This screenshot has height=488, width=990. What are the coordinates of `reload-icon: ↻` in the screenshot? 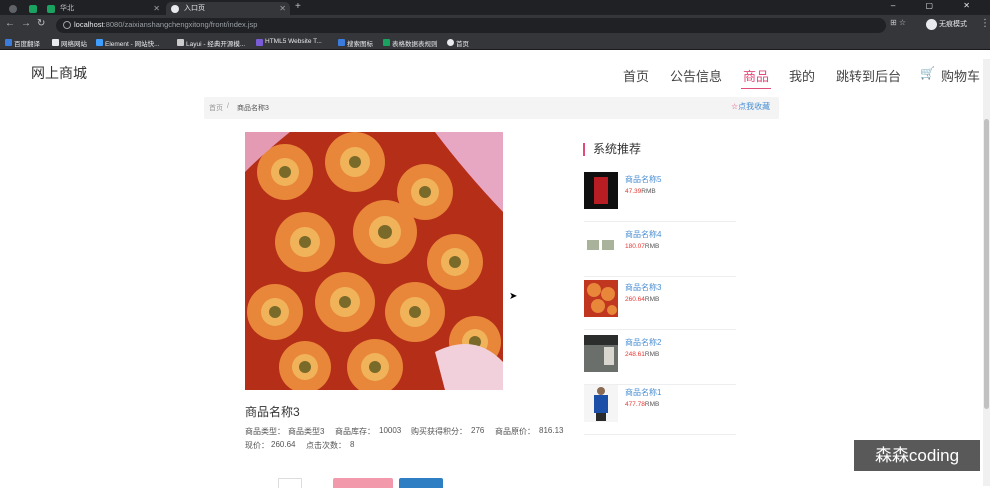 It's located at (41, 23).